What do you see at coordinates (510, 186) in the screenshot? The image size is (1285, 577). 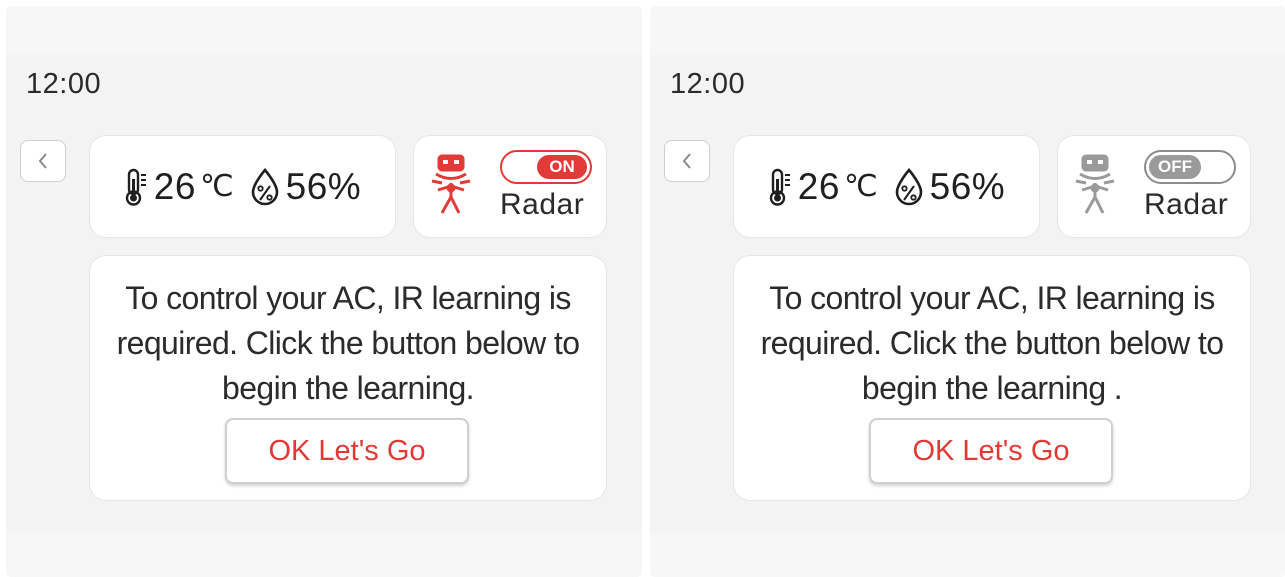 I see `radar-card: ON Radar` at bounding box center [510, 186].